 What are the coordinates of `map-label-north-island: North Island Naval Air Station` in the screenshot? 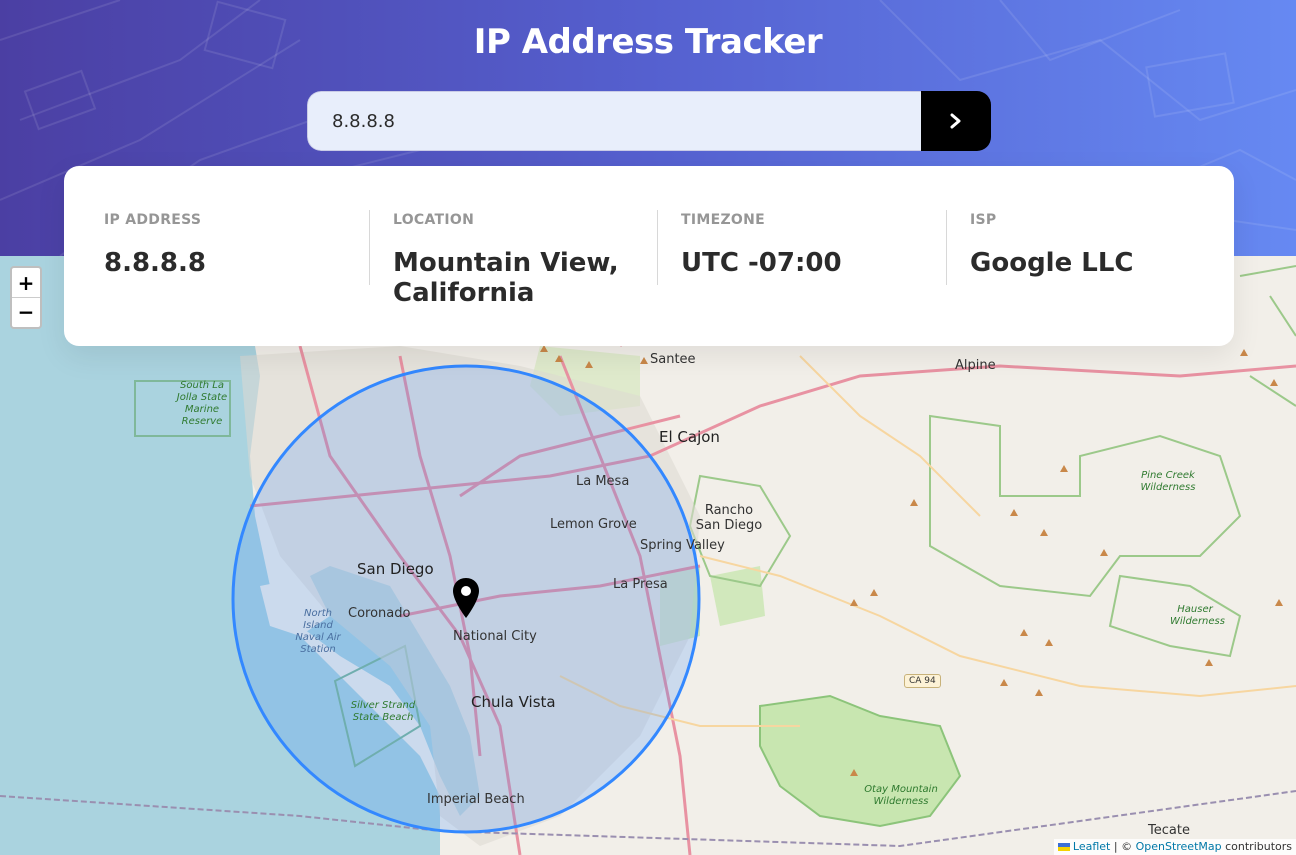 It's located at (318, 631).